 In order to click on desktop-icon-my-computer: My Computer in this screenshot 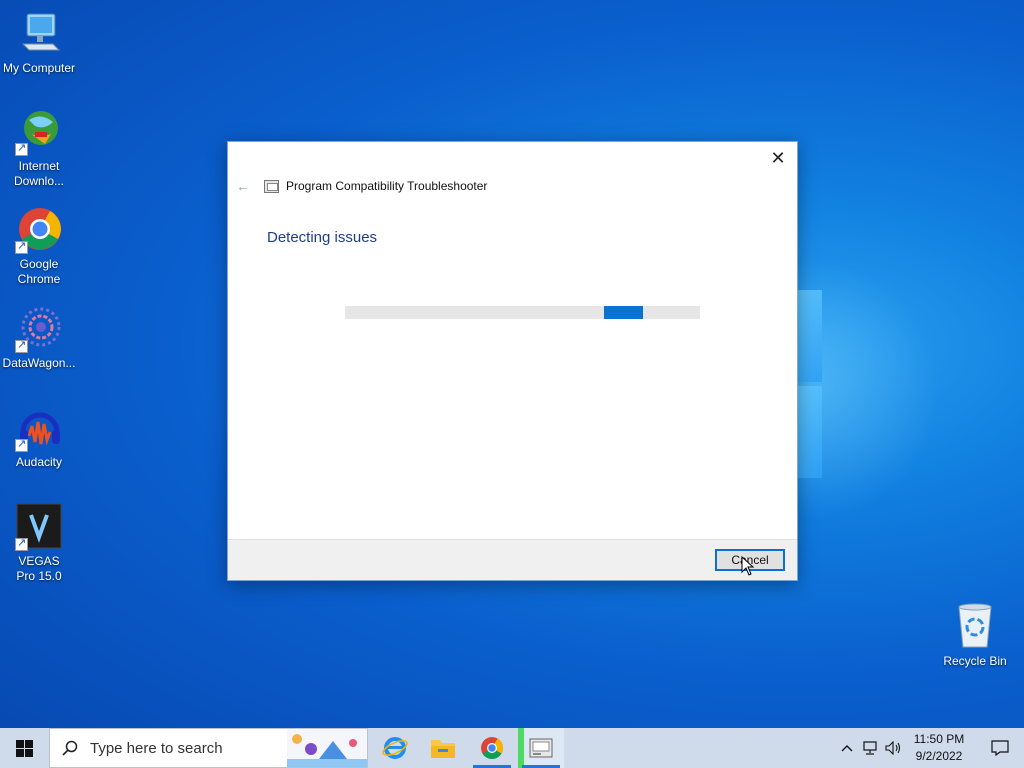, I will do `click(39, 43)`.